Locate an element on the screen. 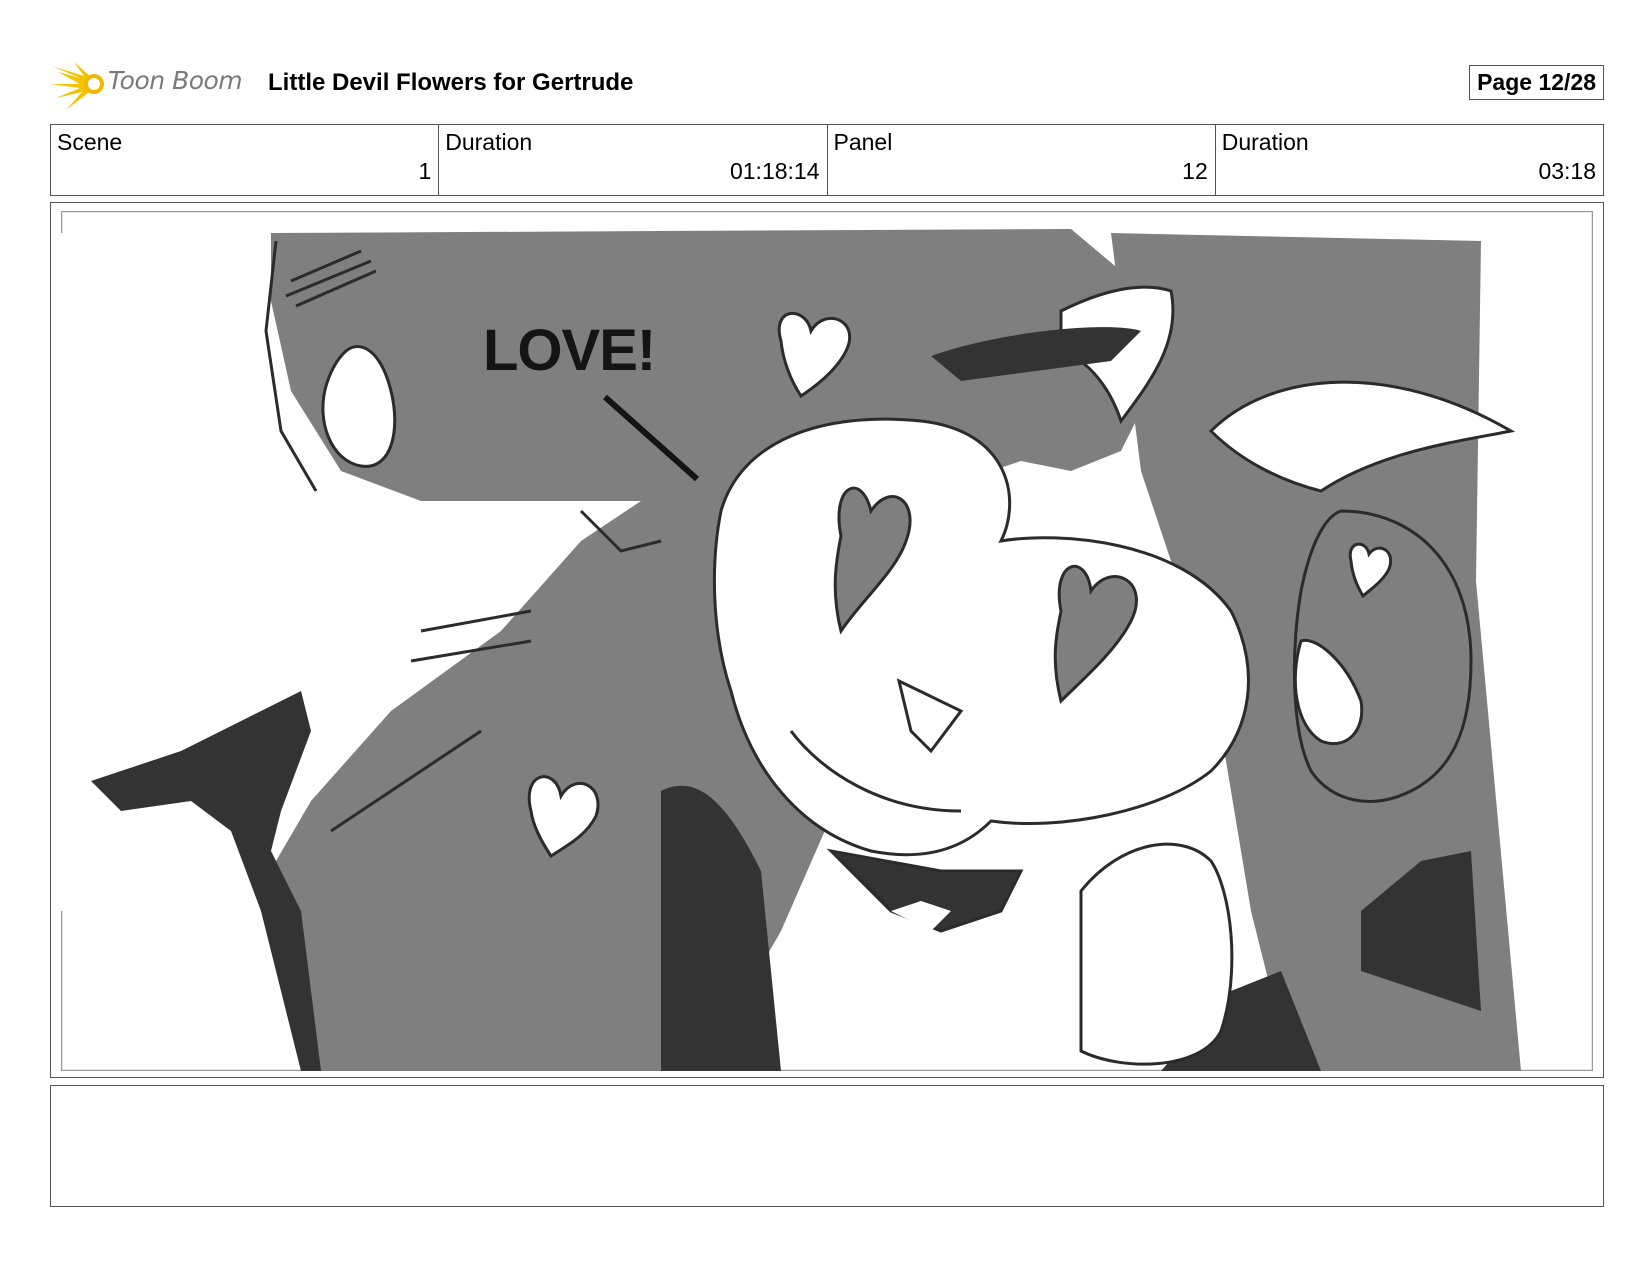 The height and width of the screenshot is (1275, 1650). scene-label: Scene is located at coordinates (90, 142).